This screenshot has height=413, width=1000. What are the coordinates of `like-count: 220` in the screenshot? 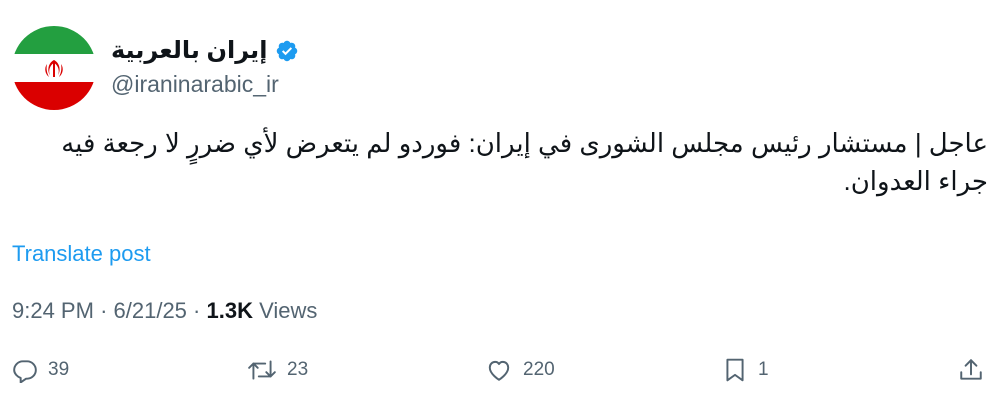 It's located at (539, 369).